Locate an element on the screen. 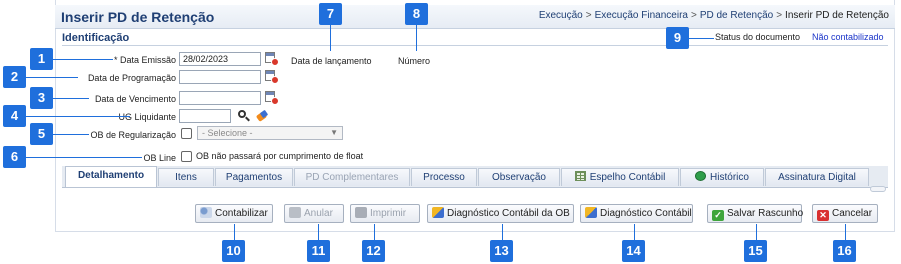  printer-icon is located at coordinates (361, 212).